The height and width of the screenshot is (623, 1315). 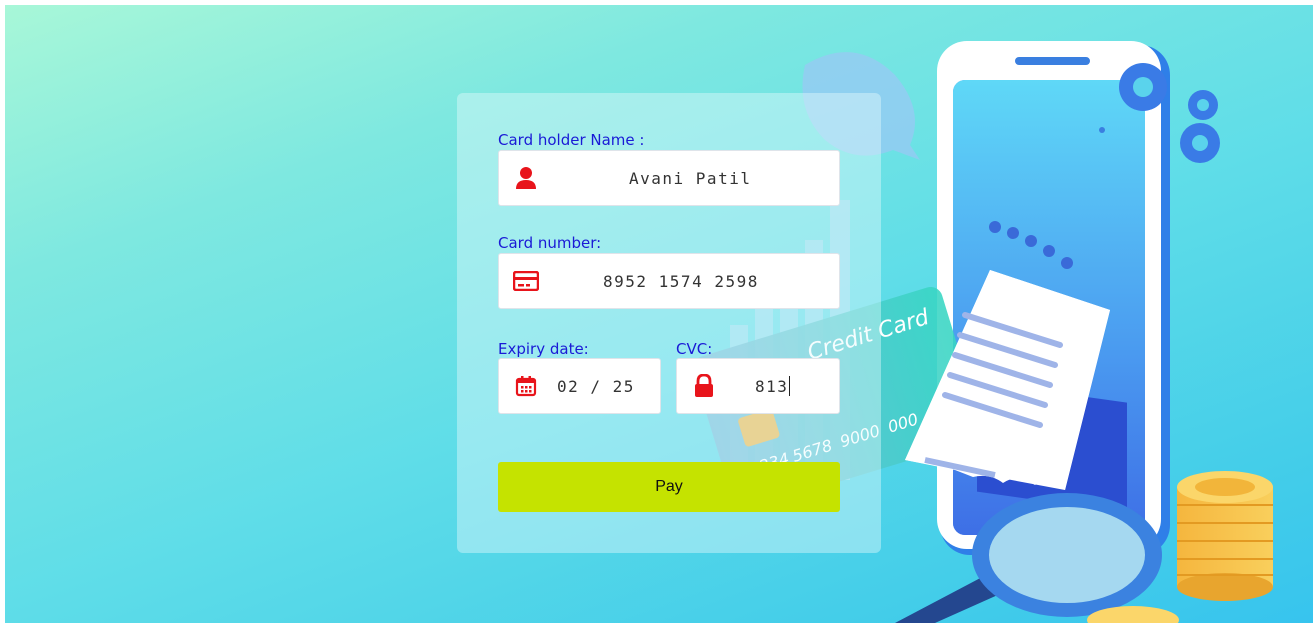 What do you see at coordinates (526, 386) in the screenshot?
I see `calendar-icon` at bounding box center [526, 386].